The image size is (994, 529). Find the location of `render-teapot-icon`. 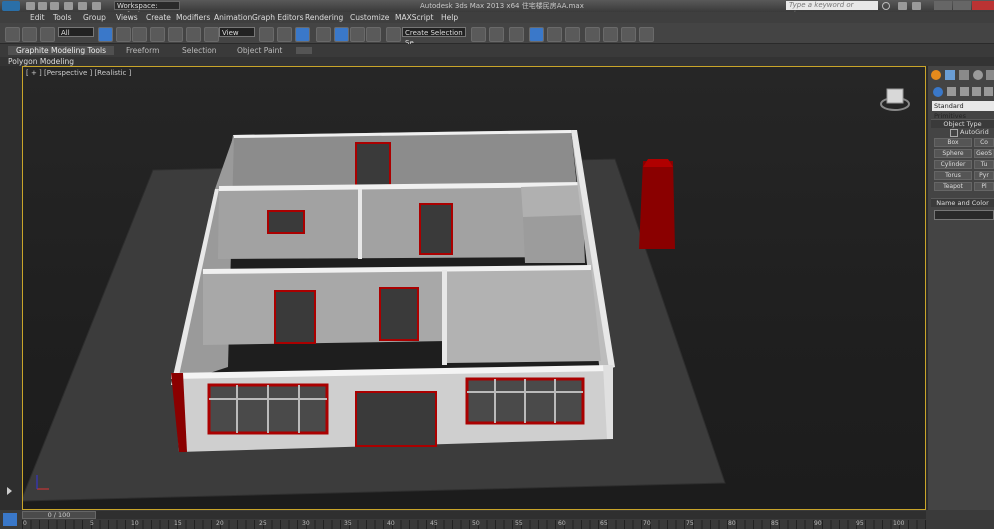

render-teapot-icon is located at coordinates (646, 34).